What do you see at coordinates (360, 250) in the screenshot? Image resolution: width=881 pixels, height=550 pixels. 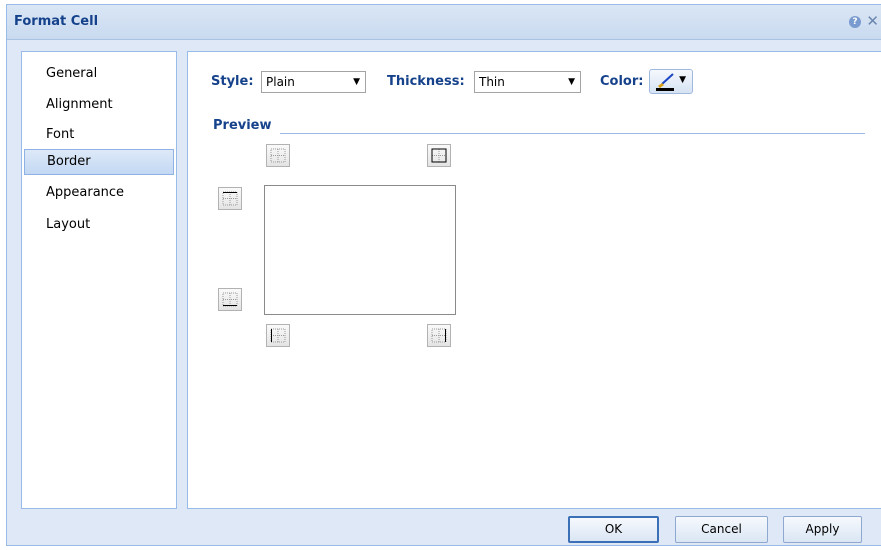 I see `border-preview-box` at bounding box center [360, 250].